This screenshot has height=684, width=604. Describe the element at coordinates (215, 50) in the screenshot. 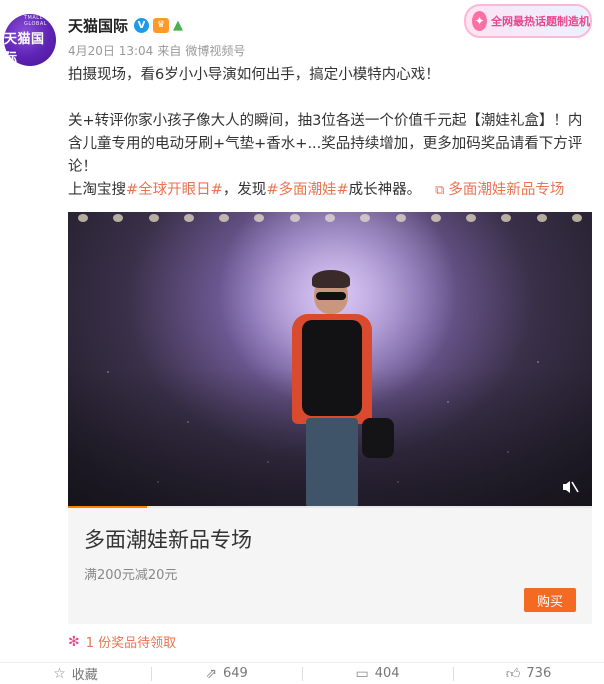

I see `post-source: 微博视频号` at that location.